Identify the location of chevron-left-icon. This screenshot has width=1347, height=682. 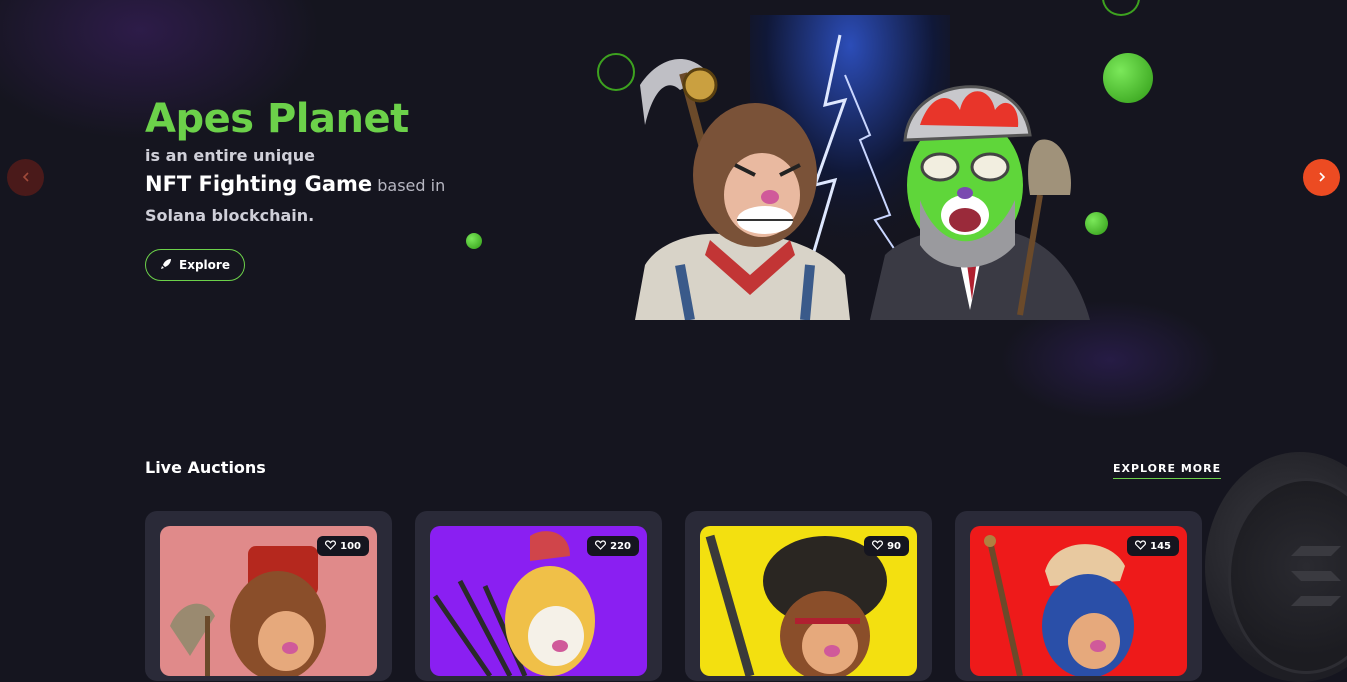
(26, 177).